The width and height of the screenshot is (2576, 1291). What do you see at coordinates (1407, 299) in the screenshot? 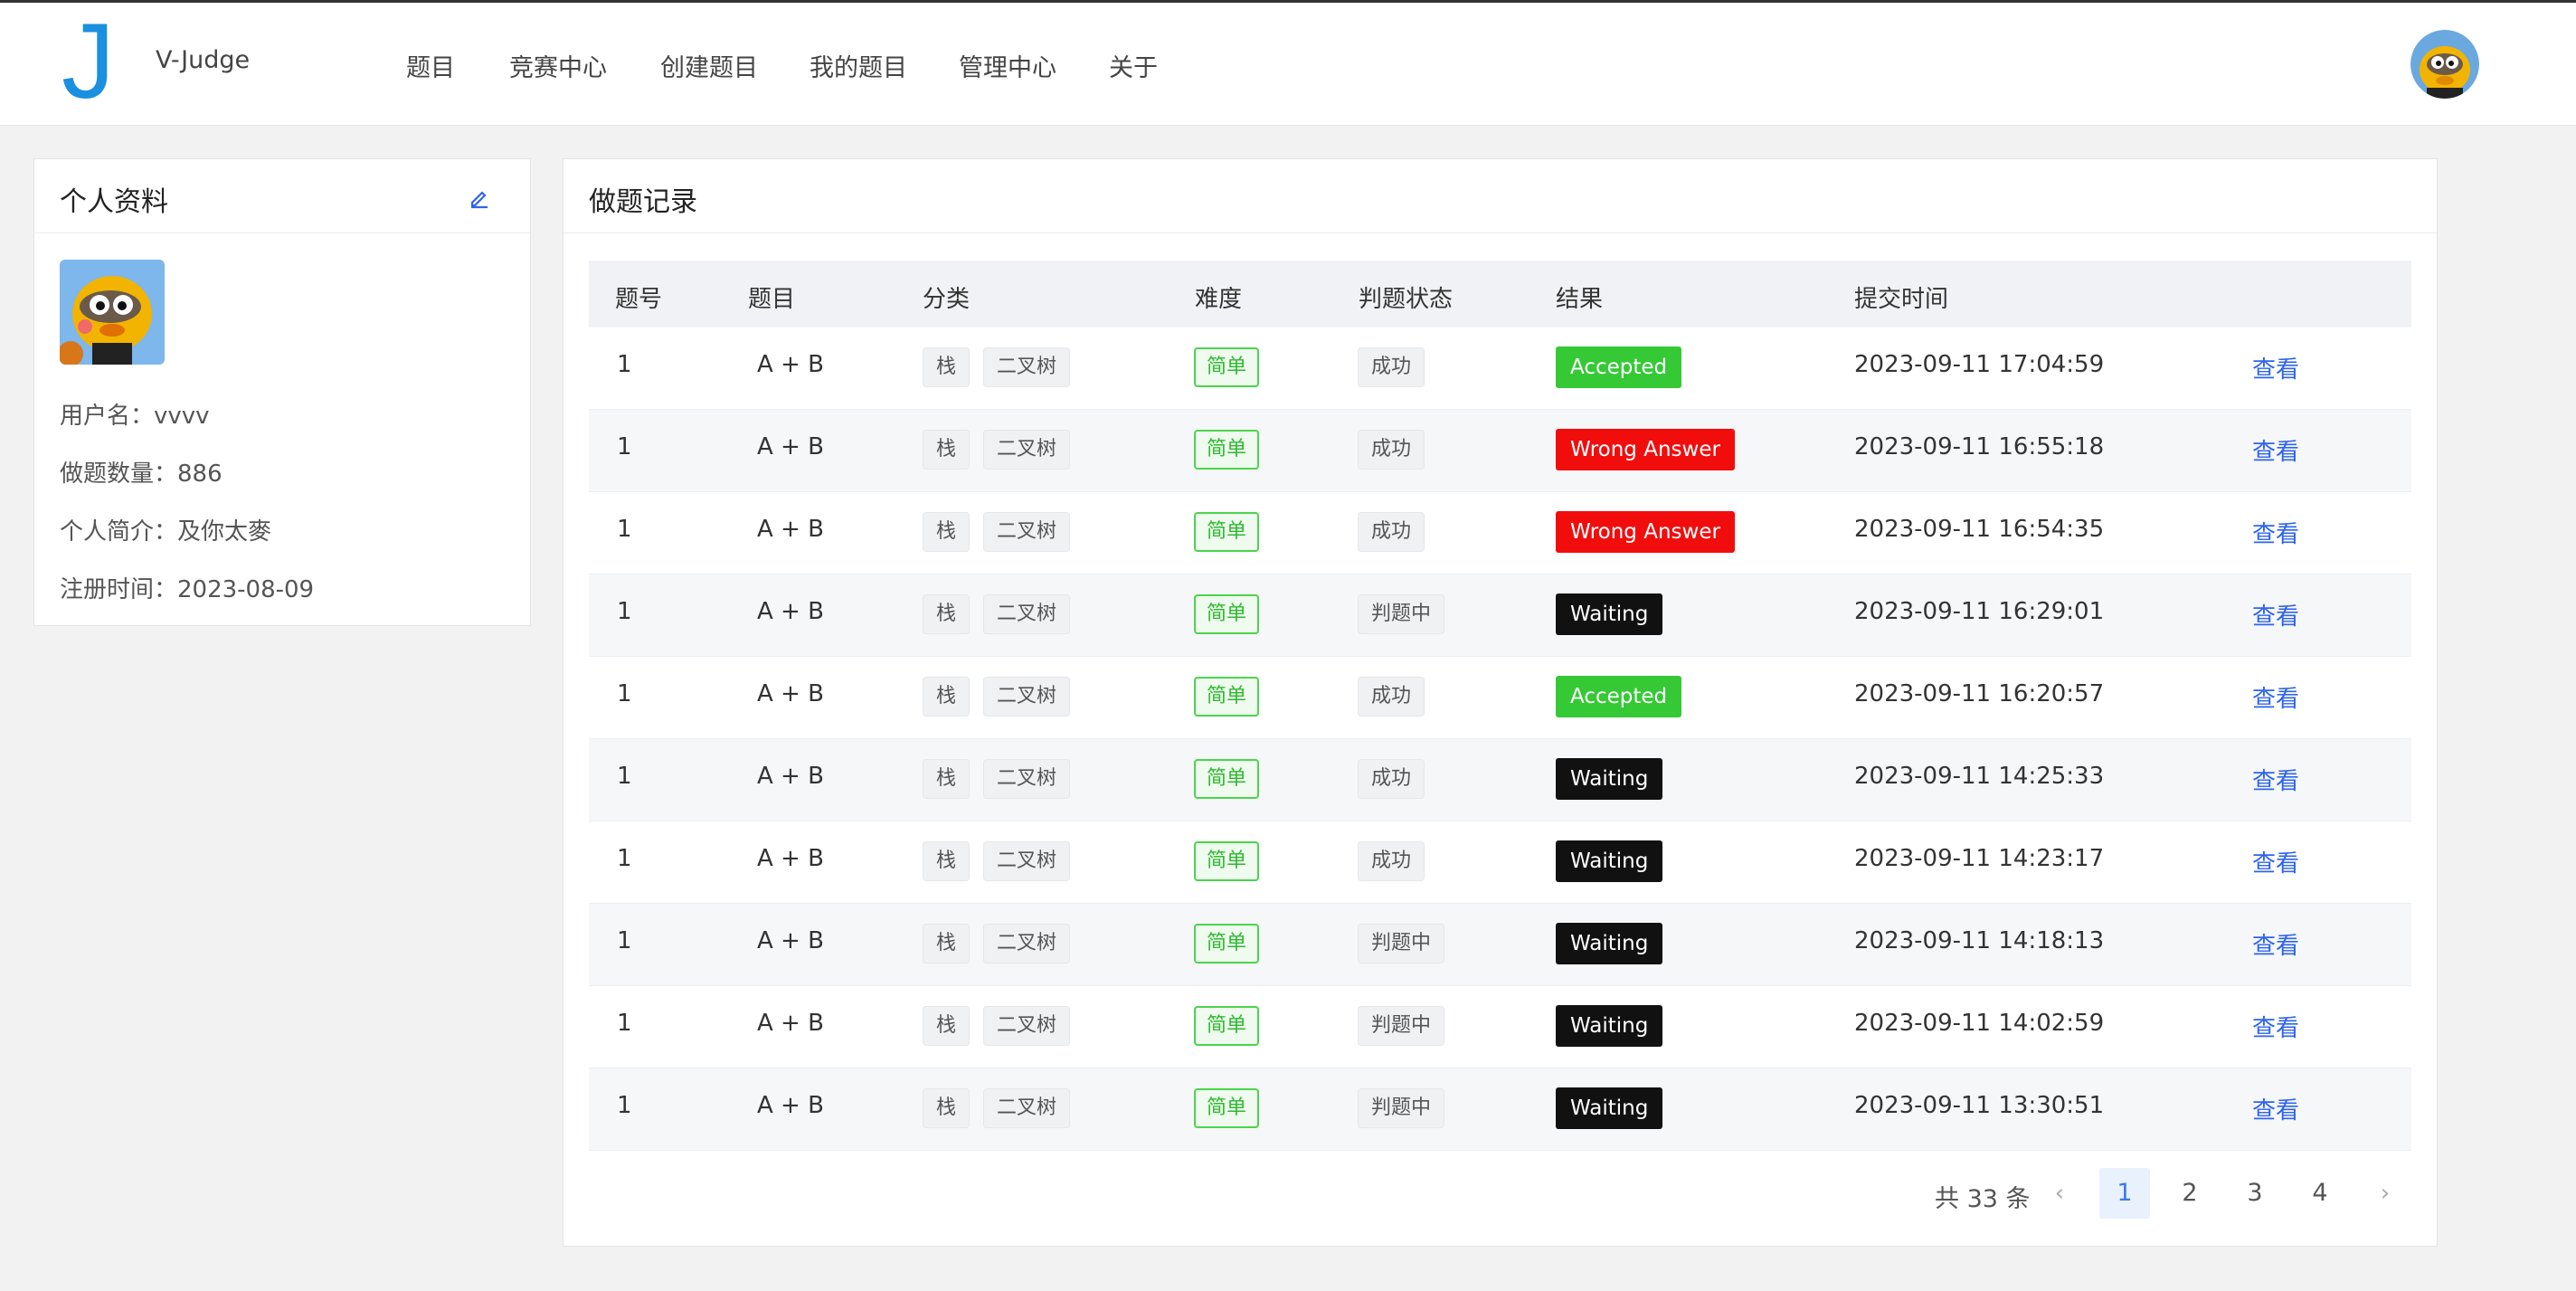
I see `col-judge-status: 判题状态` at bounding box center [1407, 299].